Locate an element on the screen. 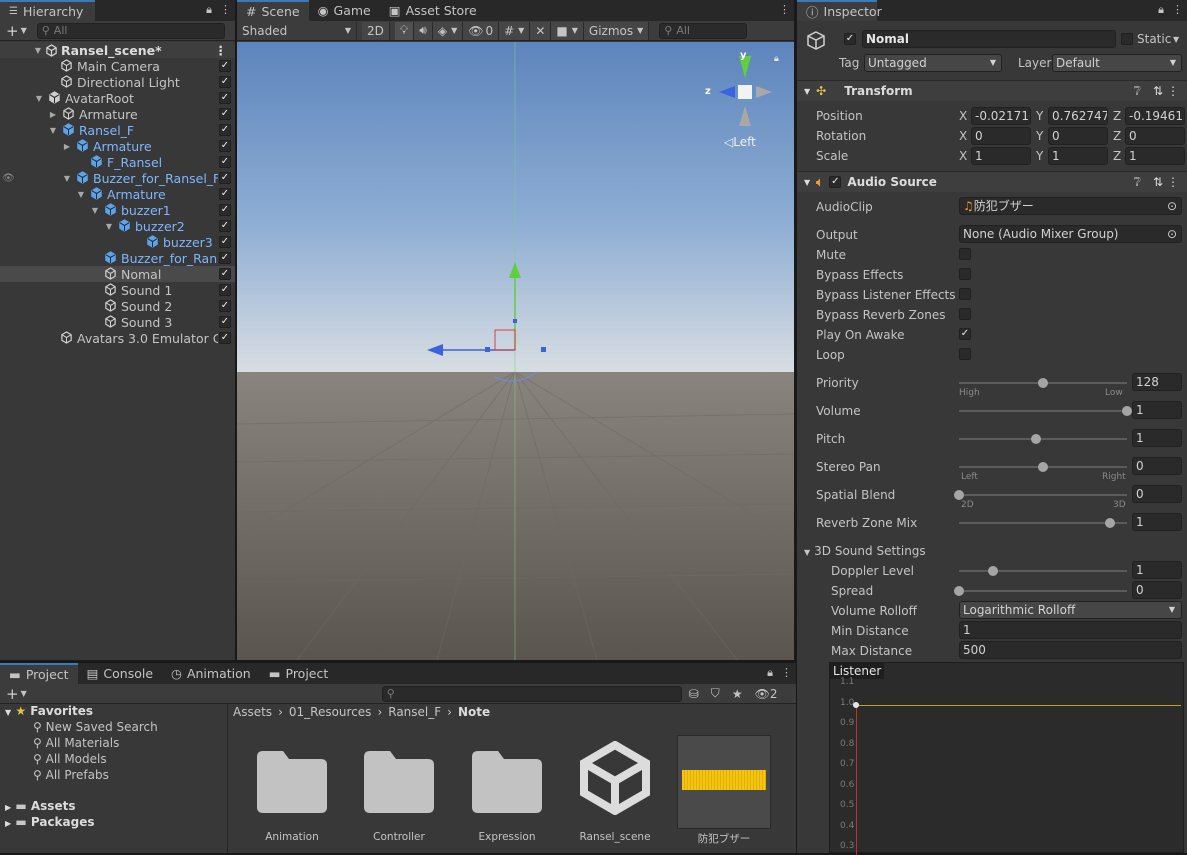 The width and height of the screenshot is (1187, 855). audio-toggle-button: 🔊︎ is located at coordinates (423, 30).